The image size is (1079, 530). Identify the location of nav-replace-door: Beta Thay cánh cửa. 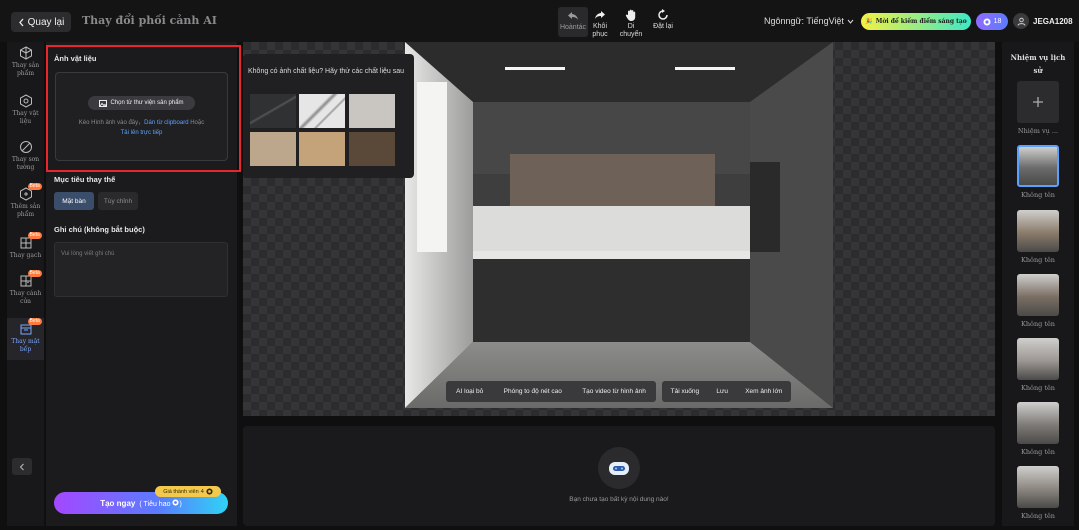
(25, 288).